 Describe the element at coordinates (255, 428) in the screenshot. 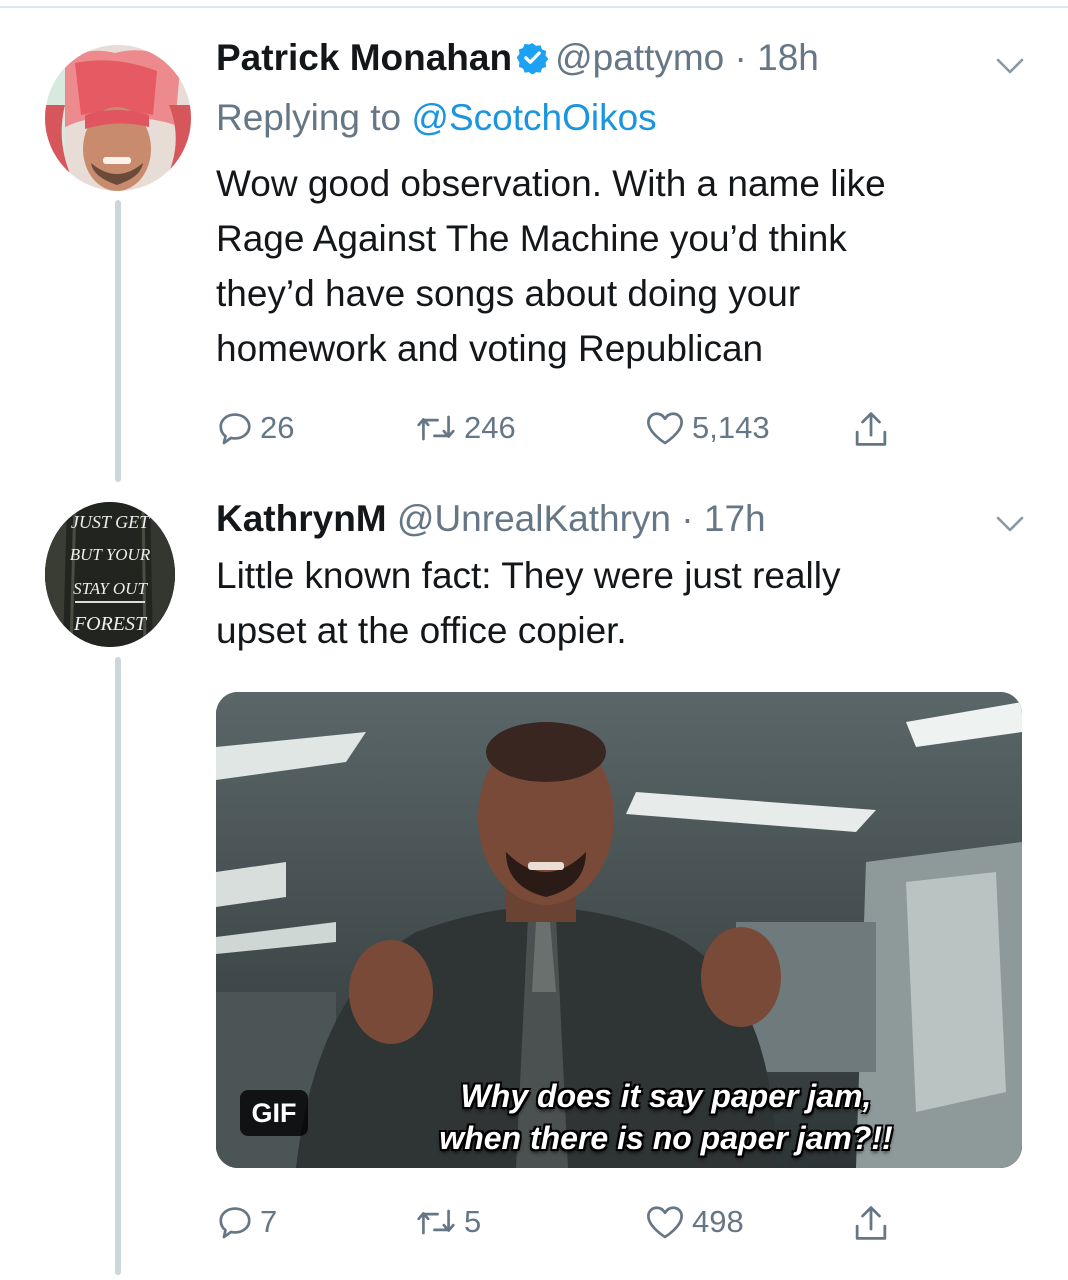

I see `reply-button: 26` at that location.